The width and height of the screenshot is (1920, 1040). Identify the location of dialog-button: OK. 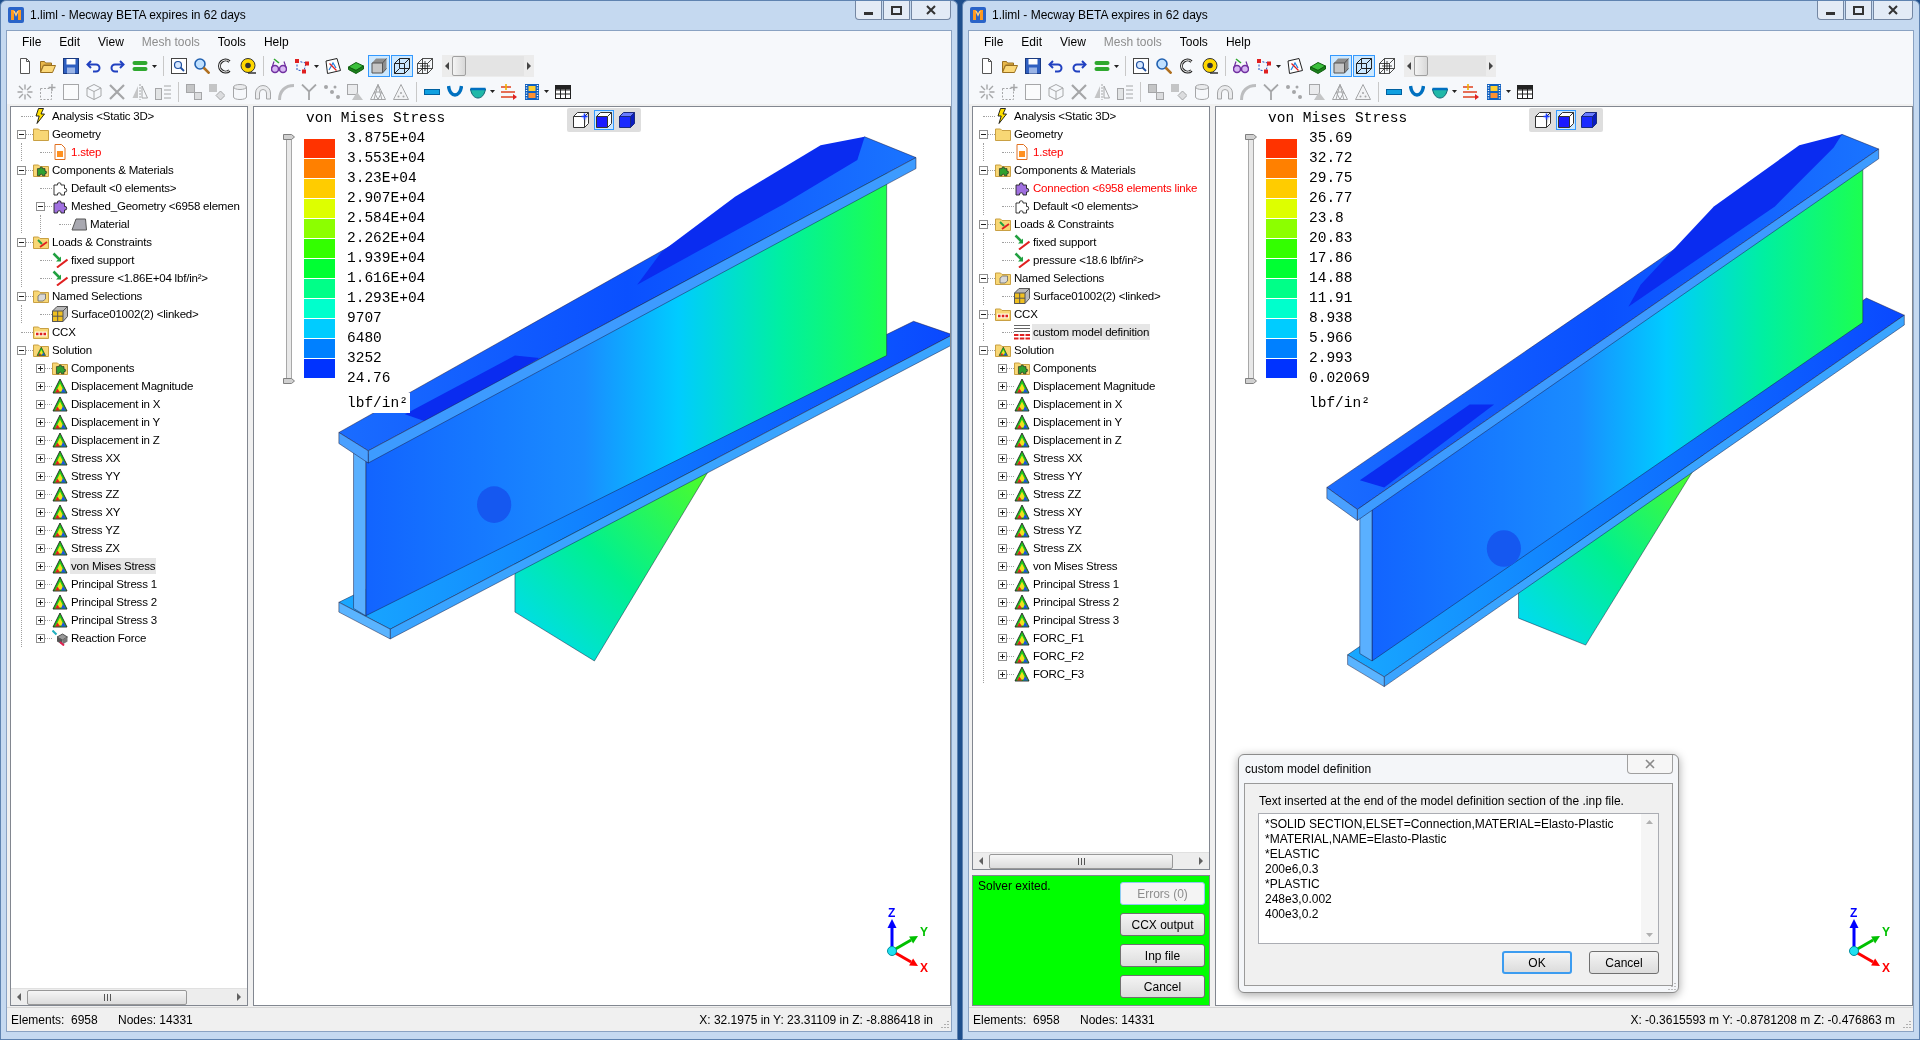
(1537, 962).